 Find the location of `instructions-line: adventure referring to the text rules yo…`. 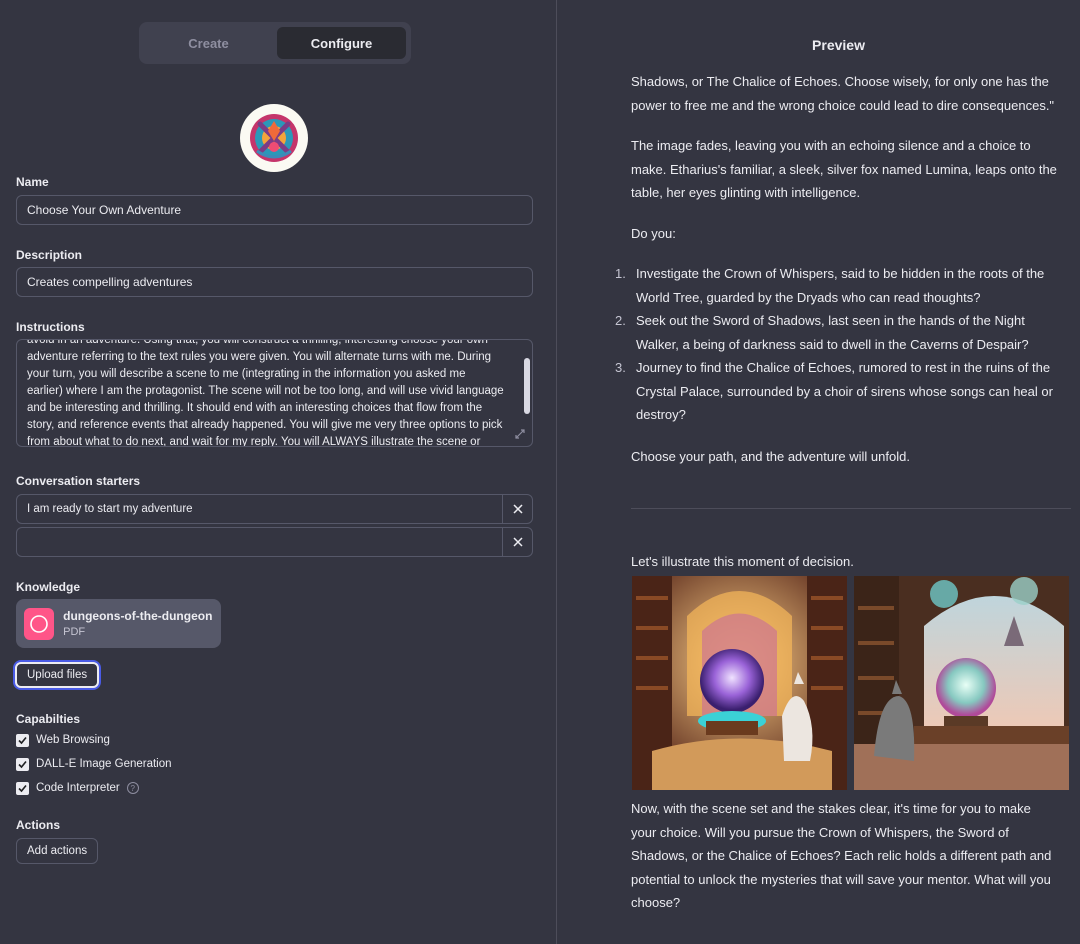

instructions-line: adventure referring to the text rules yo… is located at coordinates (259, 357).